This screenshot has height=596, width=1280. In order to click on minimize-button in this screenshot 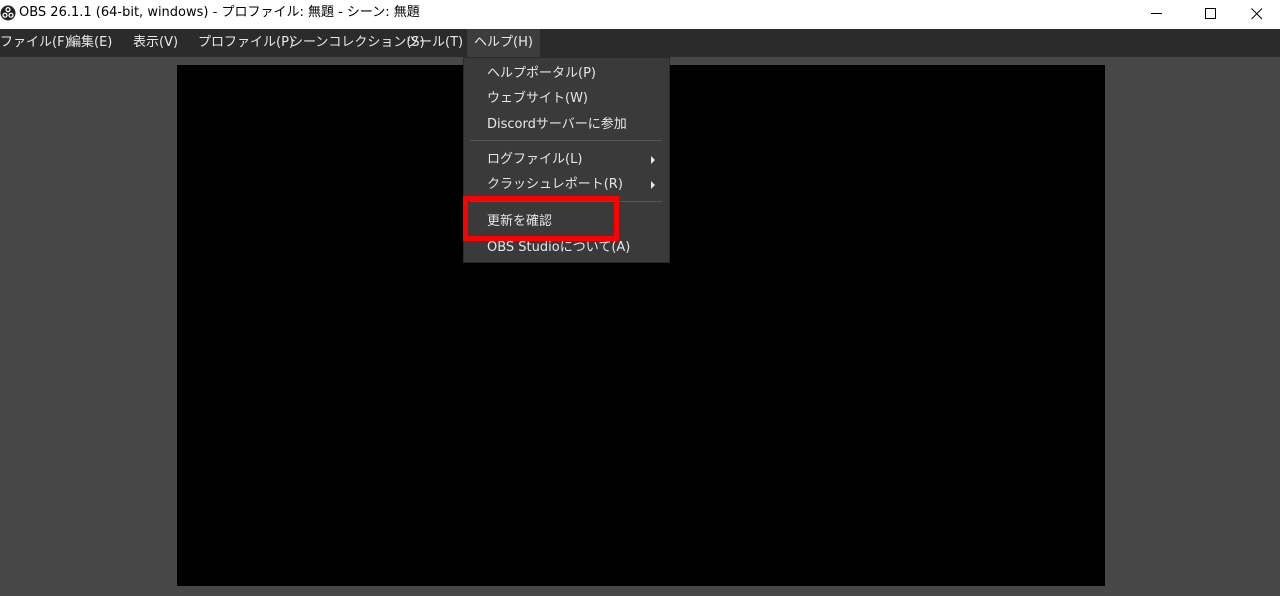, I will do `click(1157, 14)`.